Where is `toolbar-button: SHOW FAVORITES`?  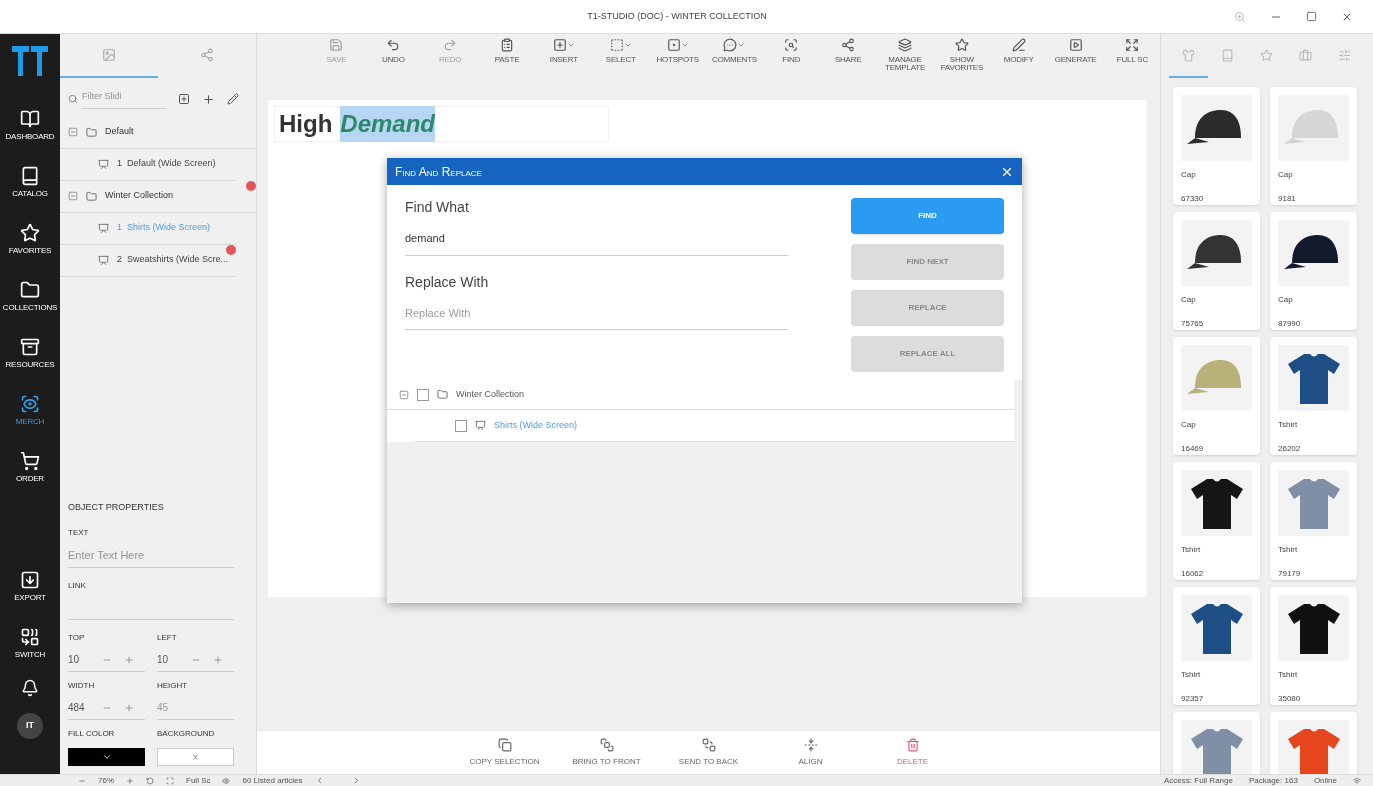
toolbar-button: SHOW FAVORITES is located at coordinates (962, 54).